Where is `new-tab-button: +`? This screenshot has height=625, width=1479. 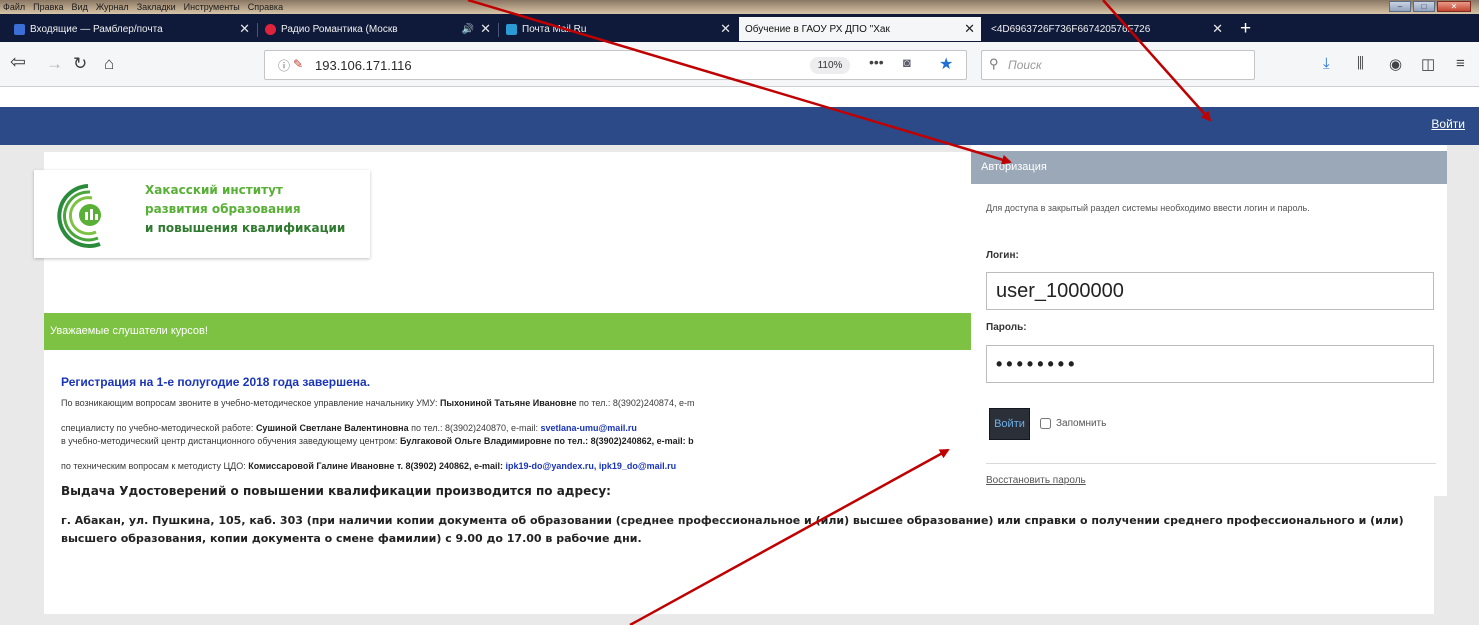 new-tab-button: + is located at coordinates (1245, 29).